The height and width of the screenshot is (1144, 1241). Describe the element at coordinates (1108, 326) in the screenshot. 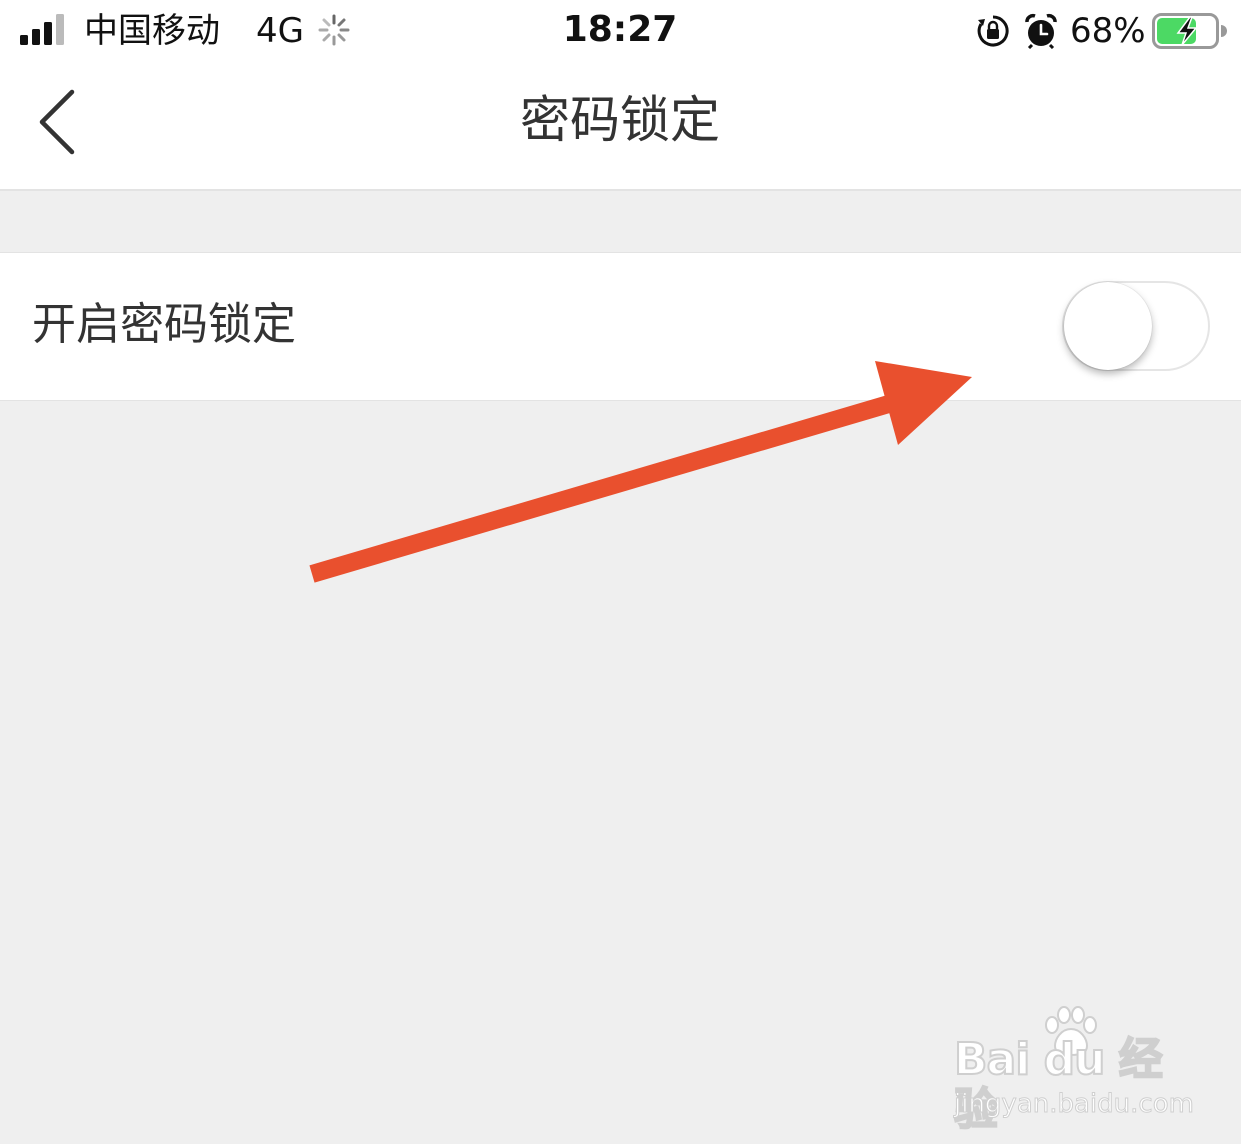

I see `toggle-knob` at that location.